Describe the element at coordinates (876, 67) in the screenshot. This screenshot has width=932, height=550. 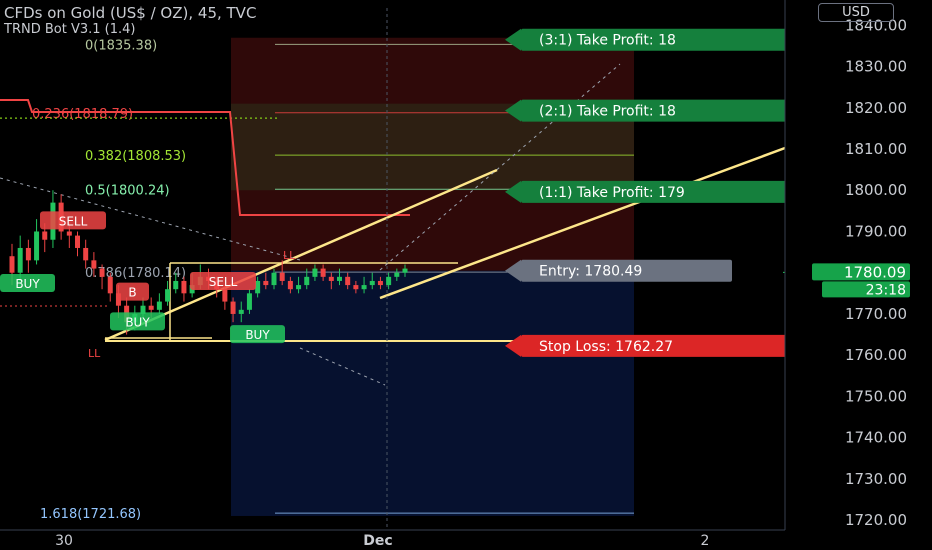
I see `price-tick: 1830.00` at that location.